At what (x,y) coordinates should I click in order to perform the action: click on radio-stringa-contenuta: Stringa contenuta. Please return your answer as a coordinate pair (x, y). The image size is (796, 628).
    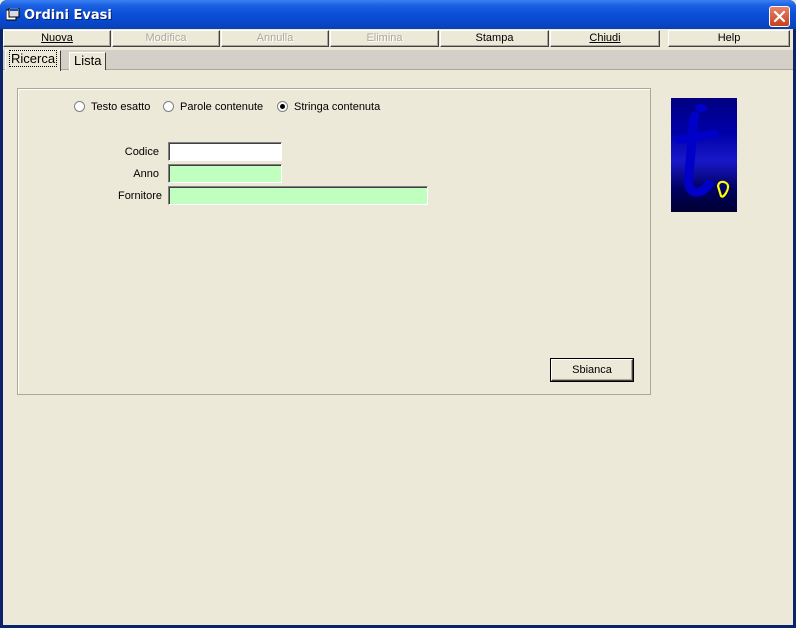
    Looking at the image, I should click on (328, 106).